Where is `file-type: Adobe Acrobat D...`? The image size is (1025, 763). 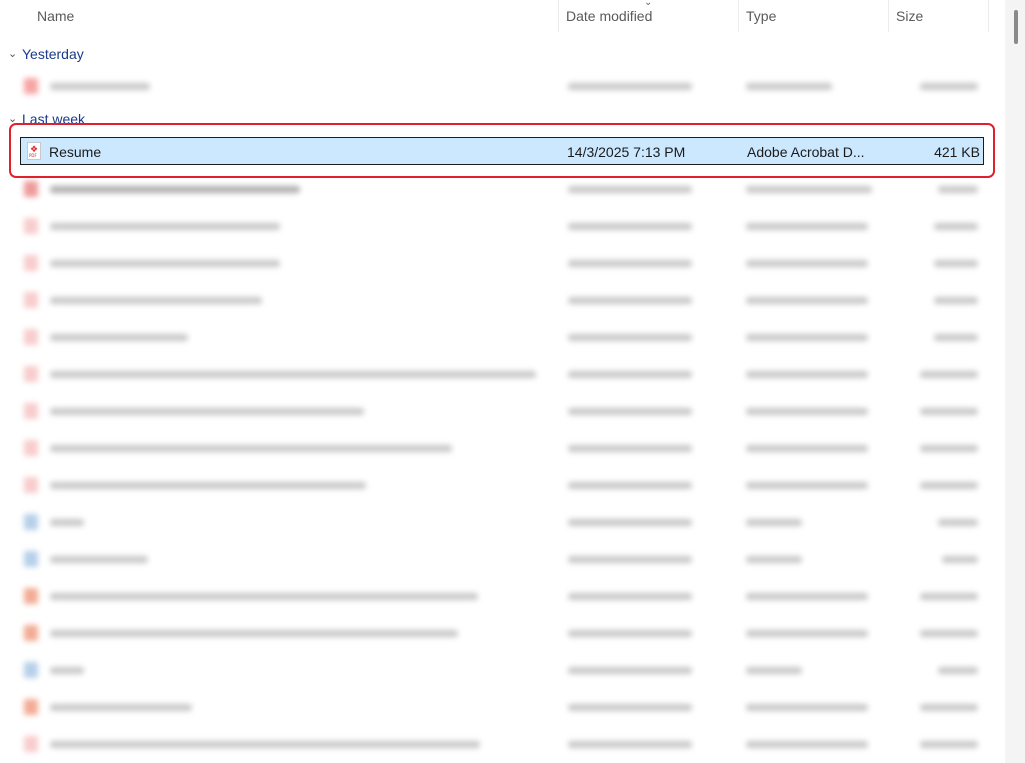
file-type: Adobe Acrobat D... is located at coordinates (806, 152).